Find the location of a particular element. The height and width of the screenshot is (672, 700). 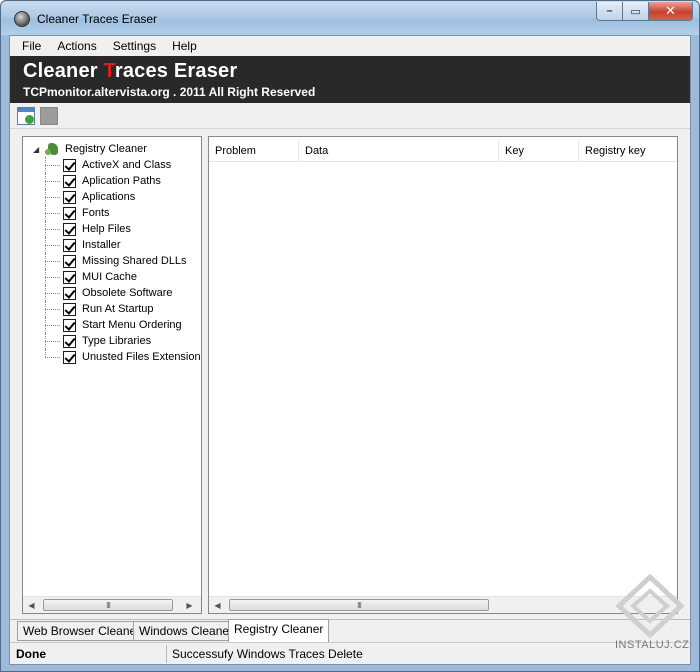

close-icon: ✕ is located at coordinates (670, 10).